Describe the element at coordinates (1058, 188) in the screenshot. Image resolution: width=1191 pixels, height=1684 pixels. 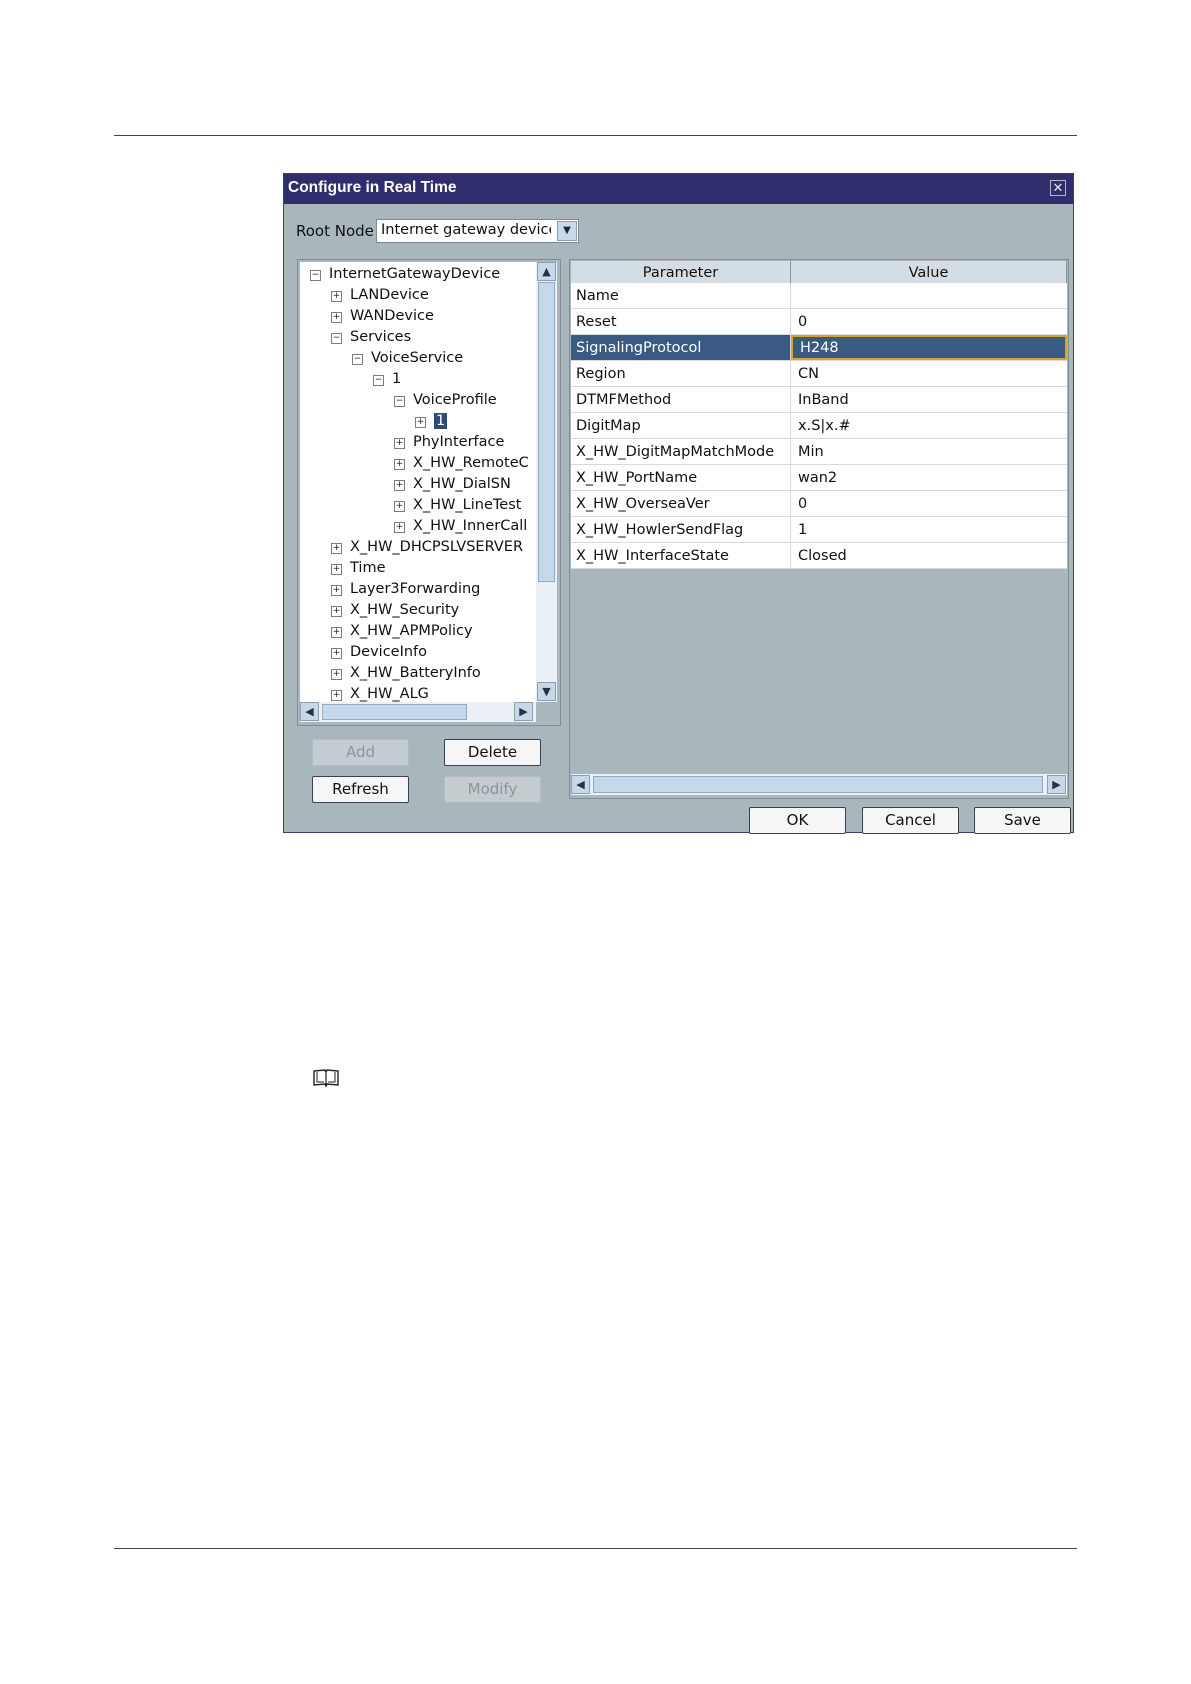
I see `close-icon: ✕` at that location.